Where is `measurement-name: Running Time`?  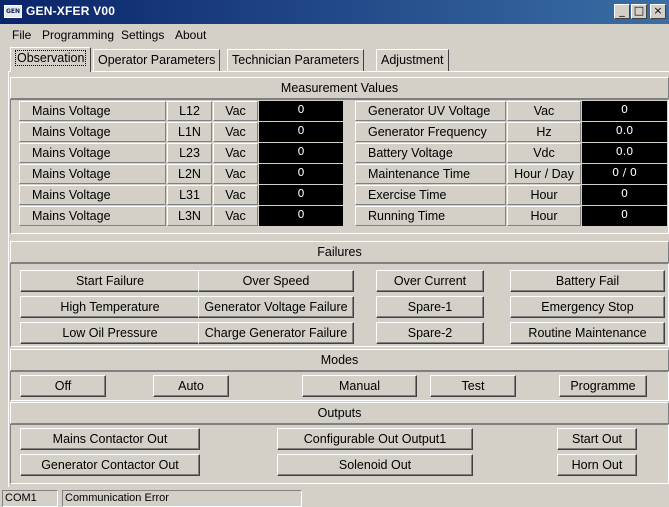 measurement-name: Running Time is located at coordinates (430, 216).